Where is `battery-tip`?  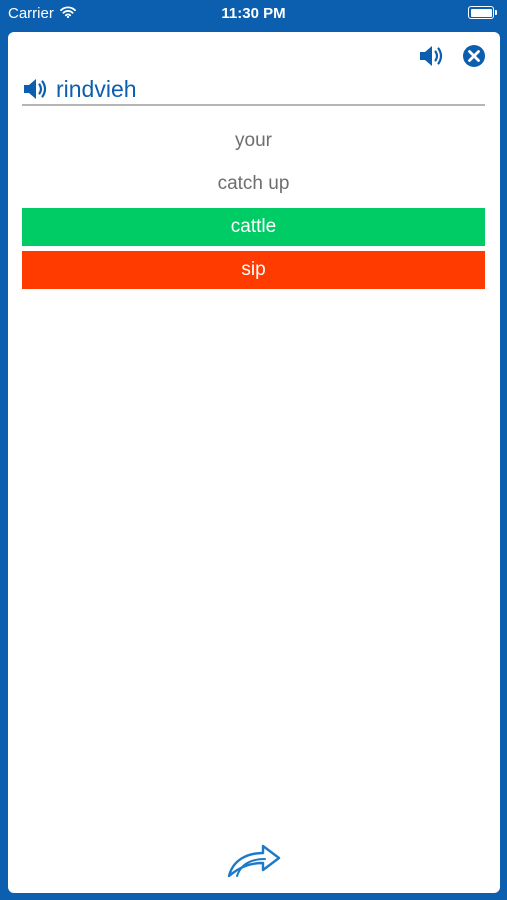
battery-tip is located at coordinates (496, 12).